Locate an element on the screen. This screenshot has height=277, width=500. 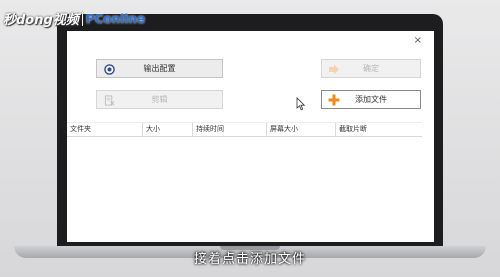
confirm-label: 确定 is located at coordinates (371, 68).